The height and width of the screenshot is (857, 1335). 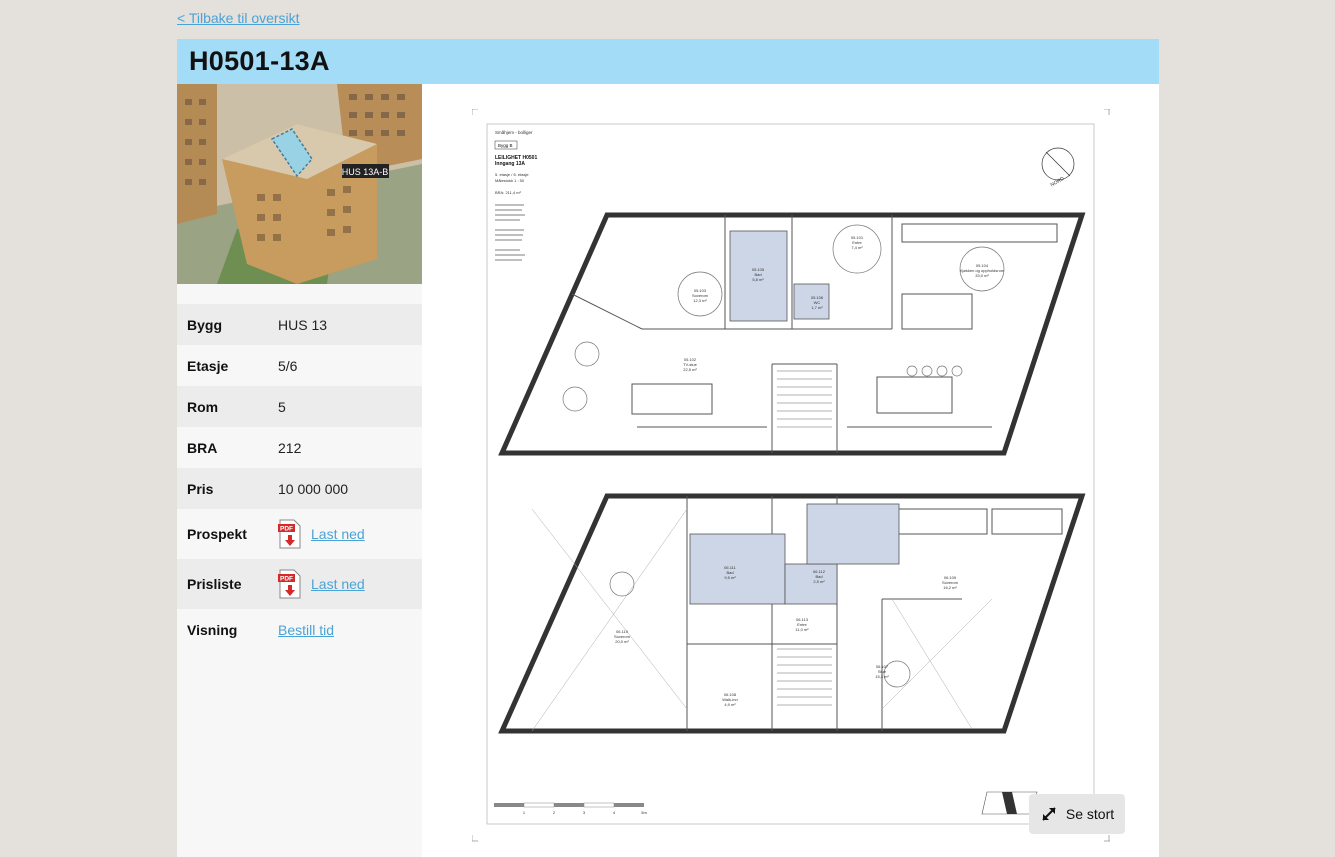 What do you see at coordinates (802, 629) in the screenshot?
I see `room-area: 11,0 m²` at bounding box center [802, 629].